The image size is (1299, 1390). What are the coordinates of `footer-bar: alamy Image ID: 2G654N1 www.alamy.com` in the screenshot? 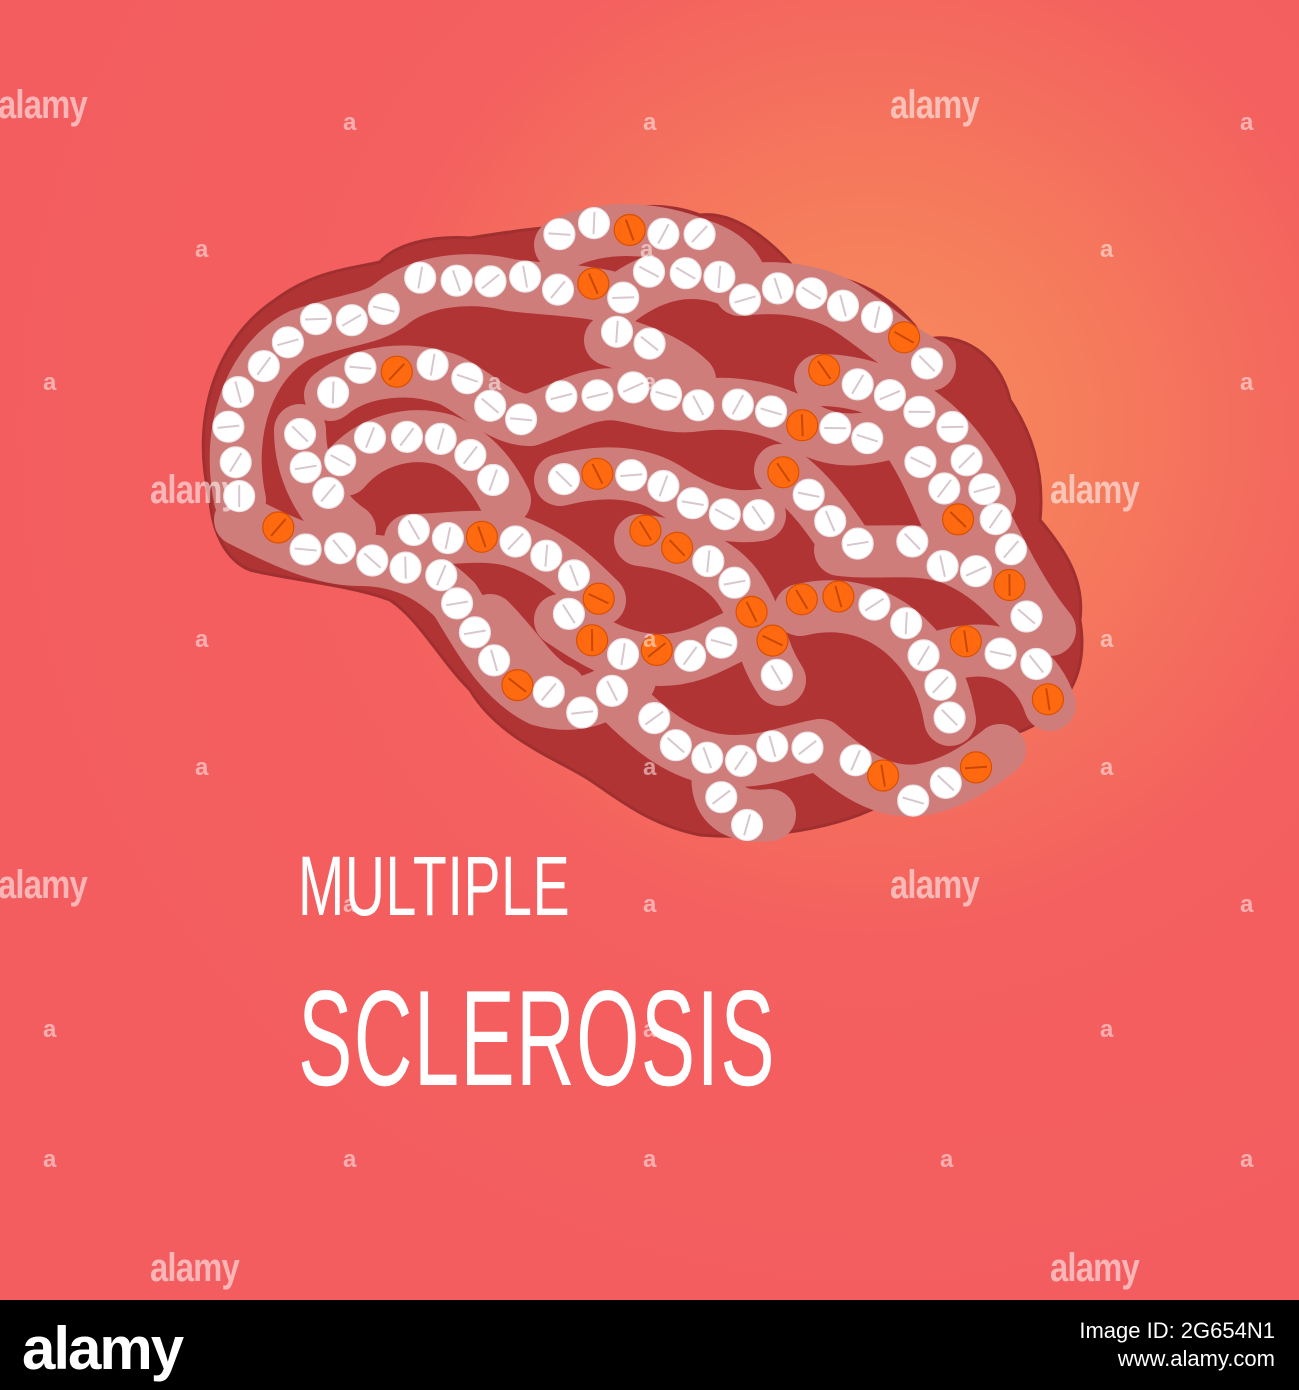 It's located at (649, 1345).